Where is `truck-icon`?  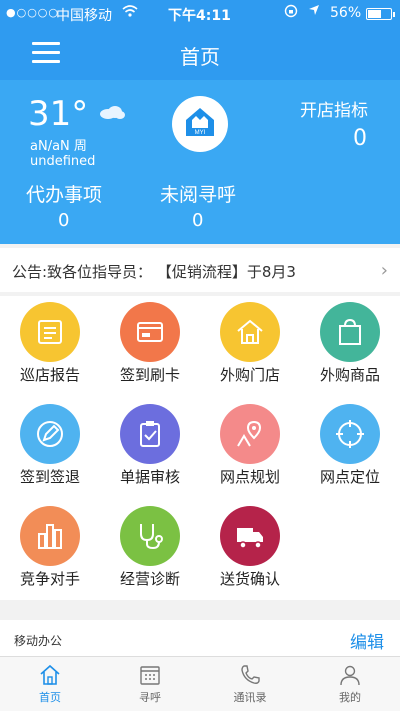
truck-icon is located at coordinates (250, 536).